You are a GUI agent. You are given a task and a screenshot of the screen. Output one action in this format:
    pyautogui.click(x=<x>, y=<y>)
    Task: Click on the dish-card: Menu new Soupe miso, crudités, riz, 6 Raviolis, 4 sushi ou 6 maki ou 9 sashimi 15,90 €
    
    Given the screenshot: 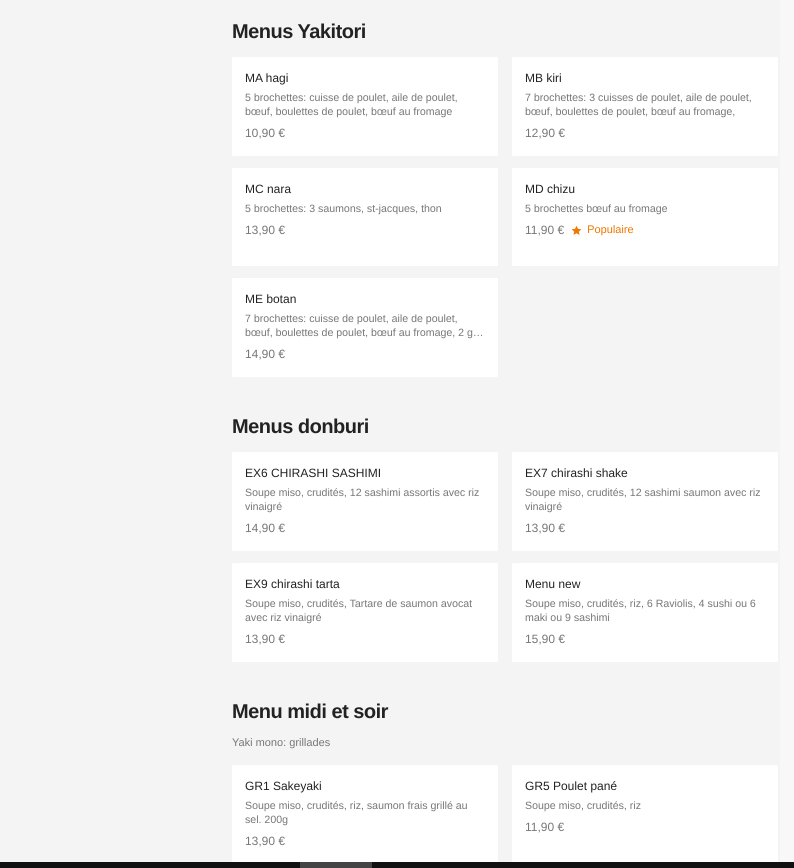 What is the action you would take?
    pyautogui.click(x=645, y=612)
    